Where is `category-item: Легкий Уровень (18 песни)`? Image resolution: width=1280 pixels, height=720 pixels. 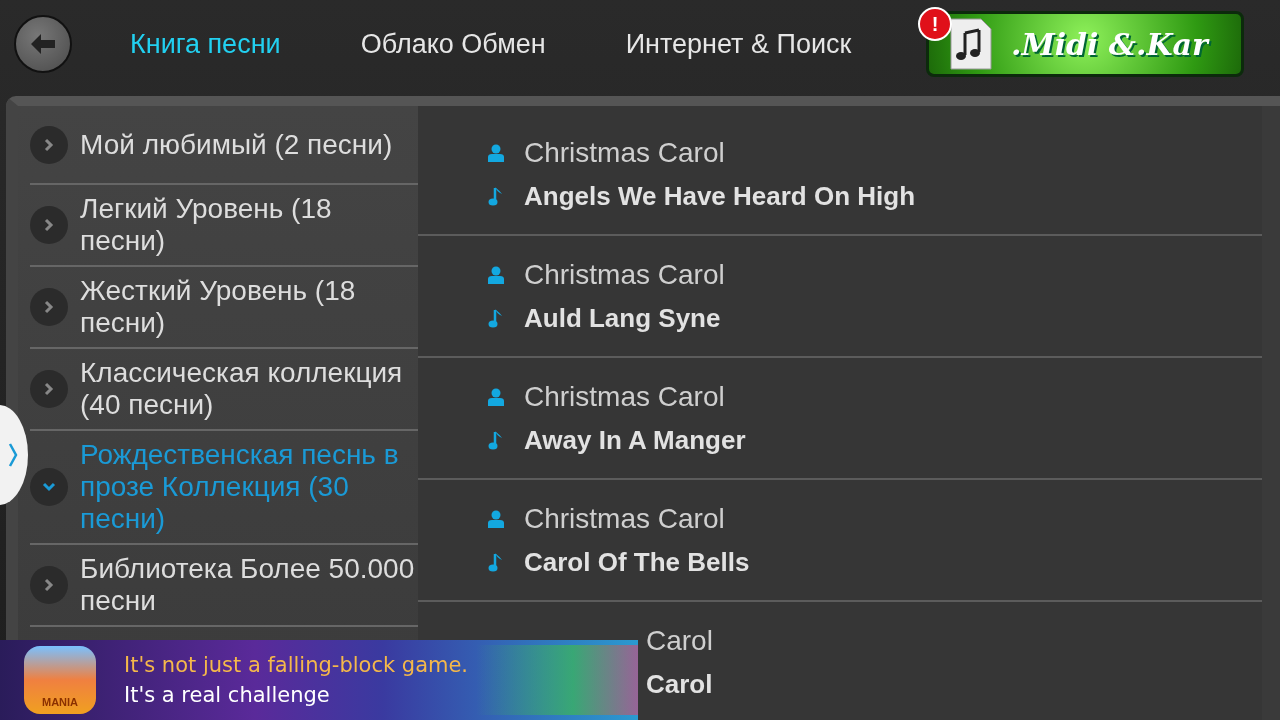
category-item: Легкий Уровень (18 песни) is located at coordinates (224, 226).